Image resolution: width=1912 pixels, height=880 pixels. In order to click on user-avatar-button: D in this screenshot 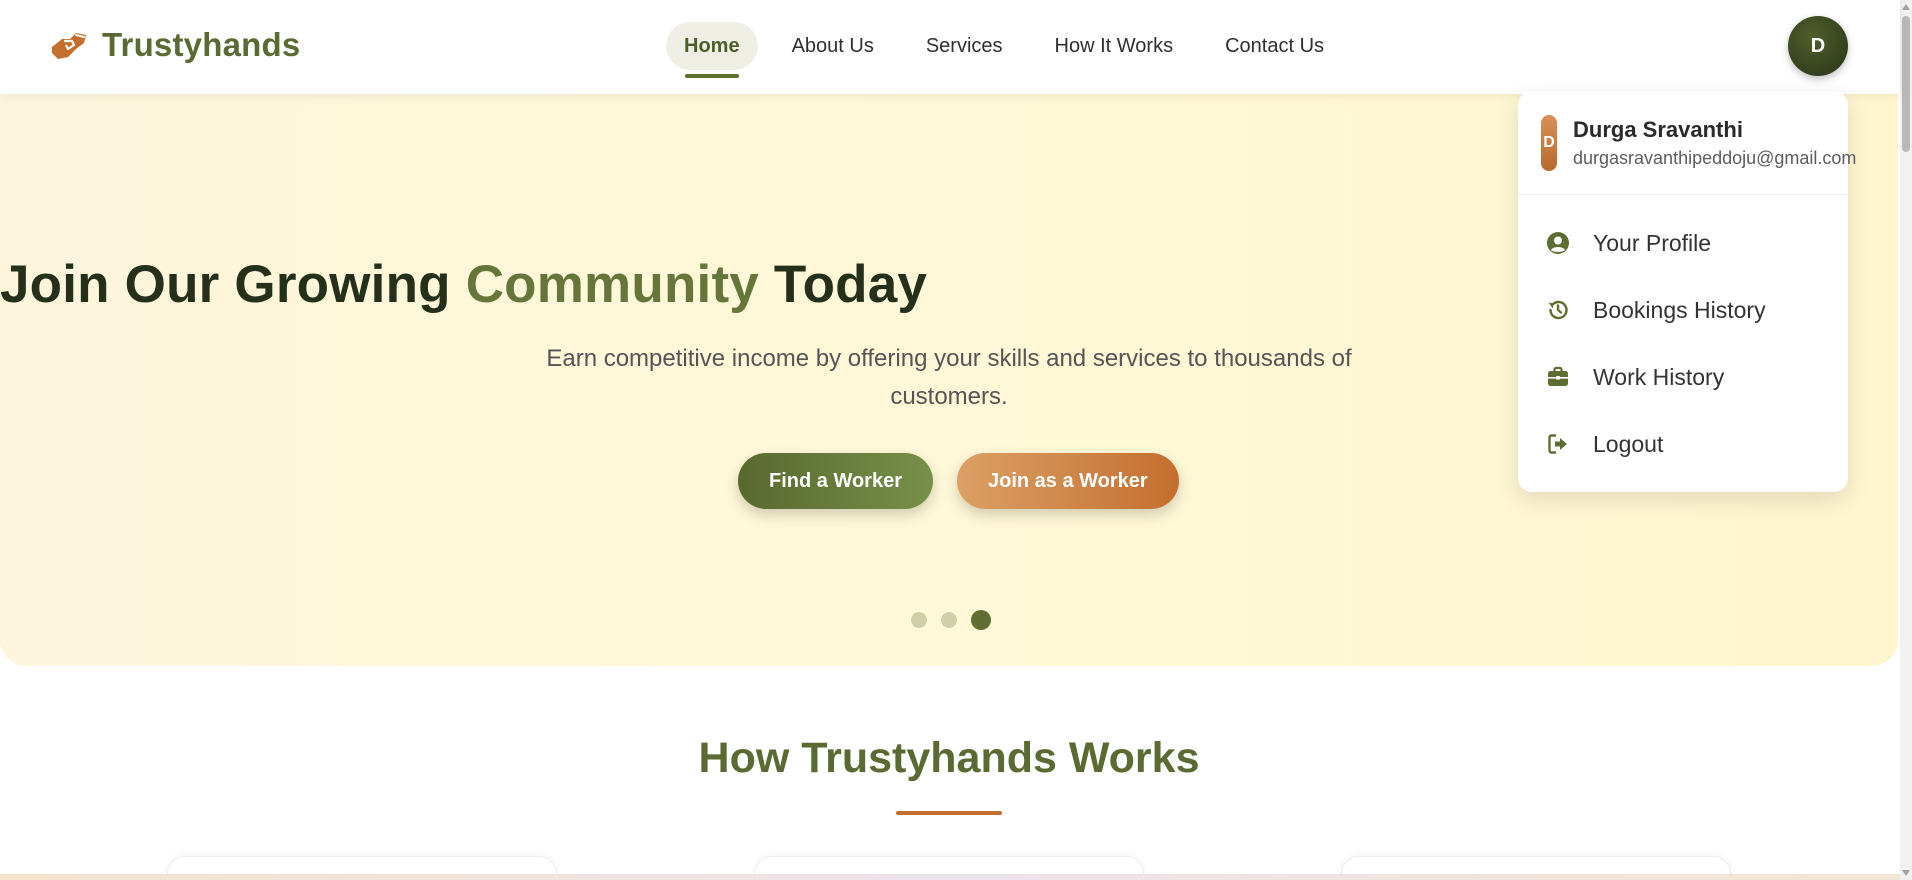, I will do `click(1818, 46)`.